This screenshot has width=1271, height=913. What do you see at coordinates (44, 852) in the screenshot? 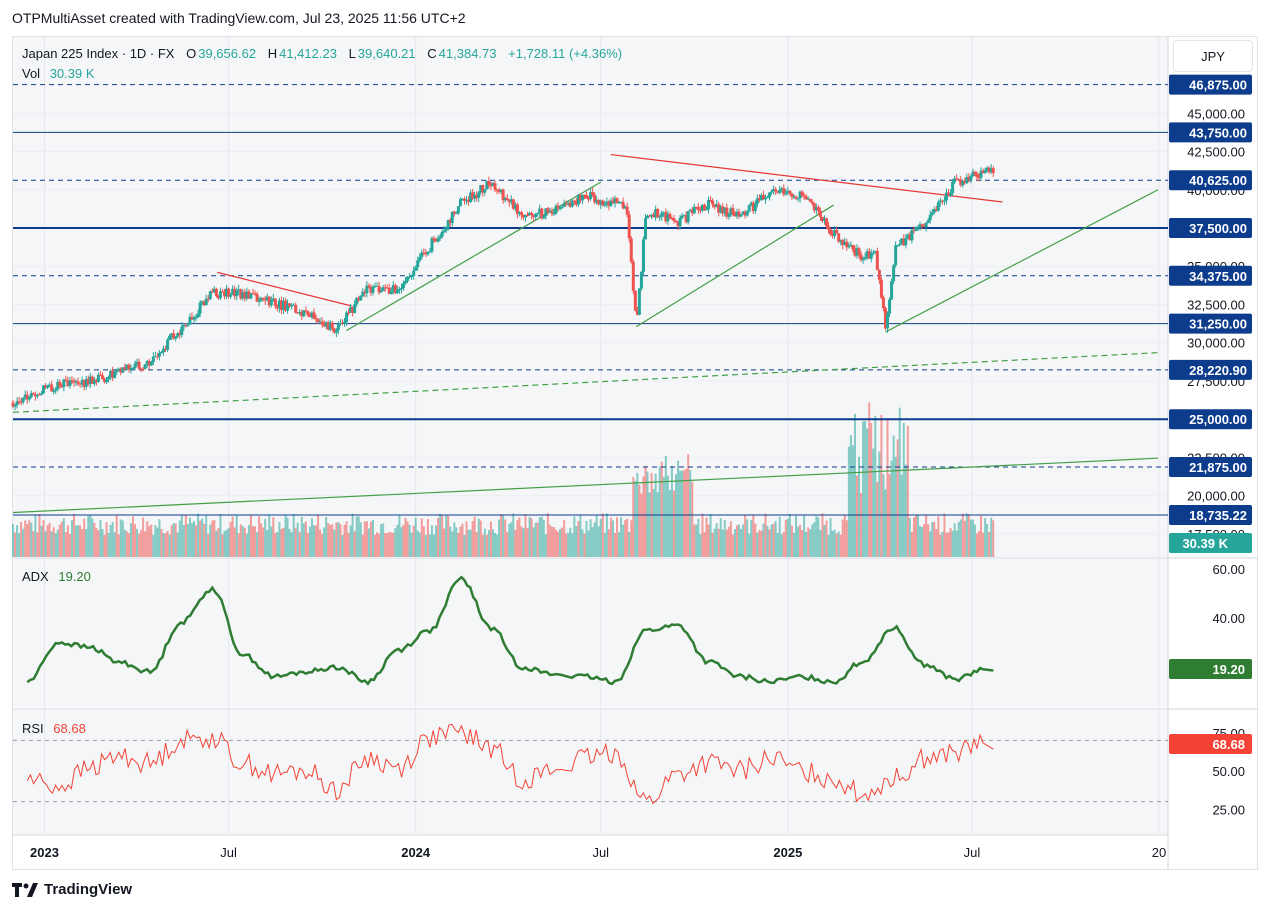
I see `time-axis-label: 2023` at bounding box center [44, 852].